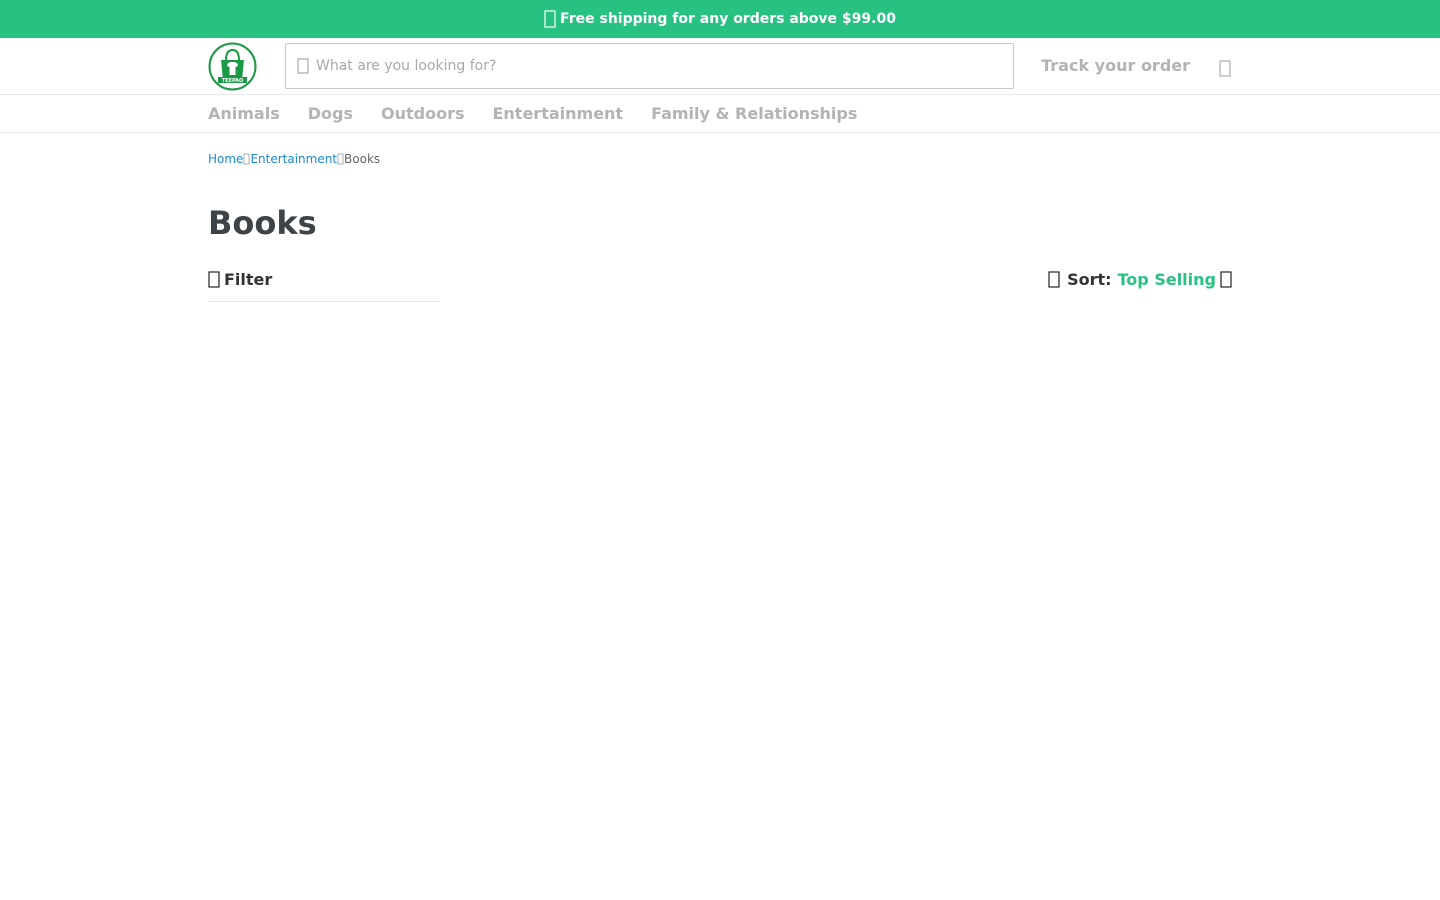 Image resolution: width=1440 pixels, height=900 pixels. Describe the element at coordinates (1226, 279) in the screenshot. I see `chevron-down-icon` at that location.